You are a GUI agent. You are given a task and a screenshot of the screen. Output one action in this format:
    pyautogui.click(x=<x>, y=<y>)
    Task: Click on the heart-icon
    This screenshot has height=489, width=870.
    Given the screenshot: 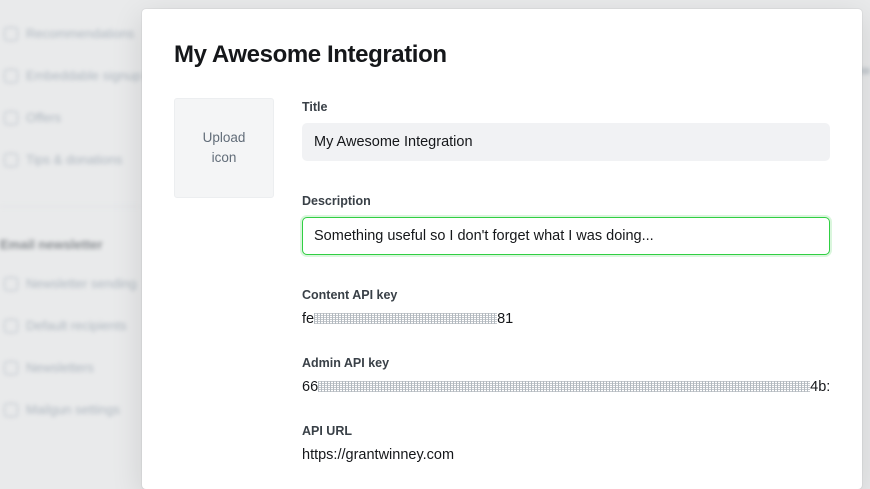 What is the action you would take?
    pyautogui.click(x=11, y=33)
    